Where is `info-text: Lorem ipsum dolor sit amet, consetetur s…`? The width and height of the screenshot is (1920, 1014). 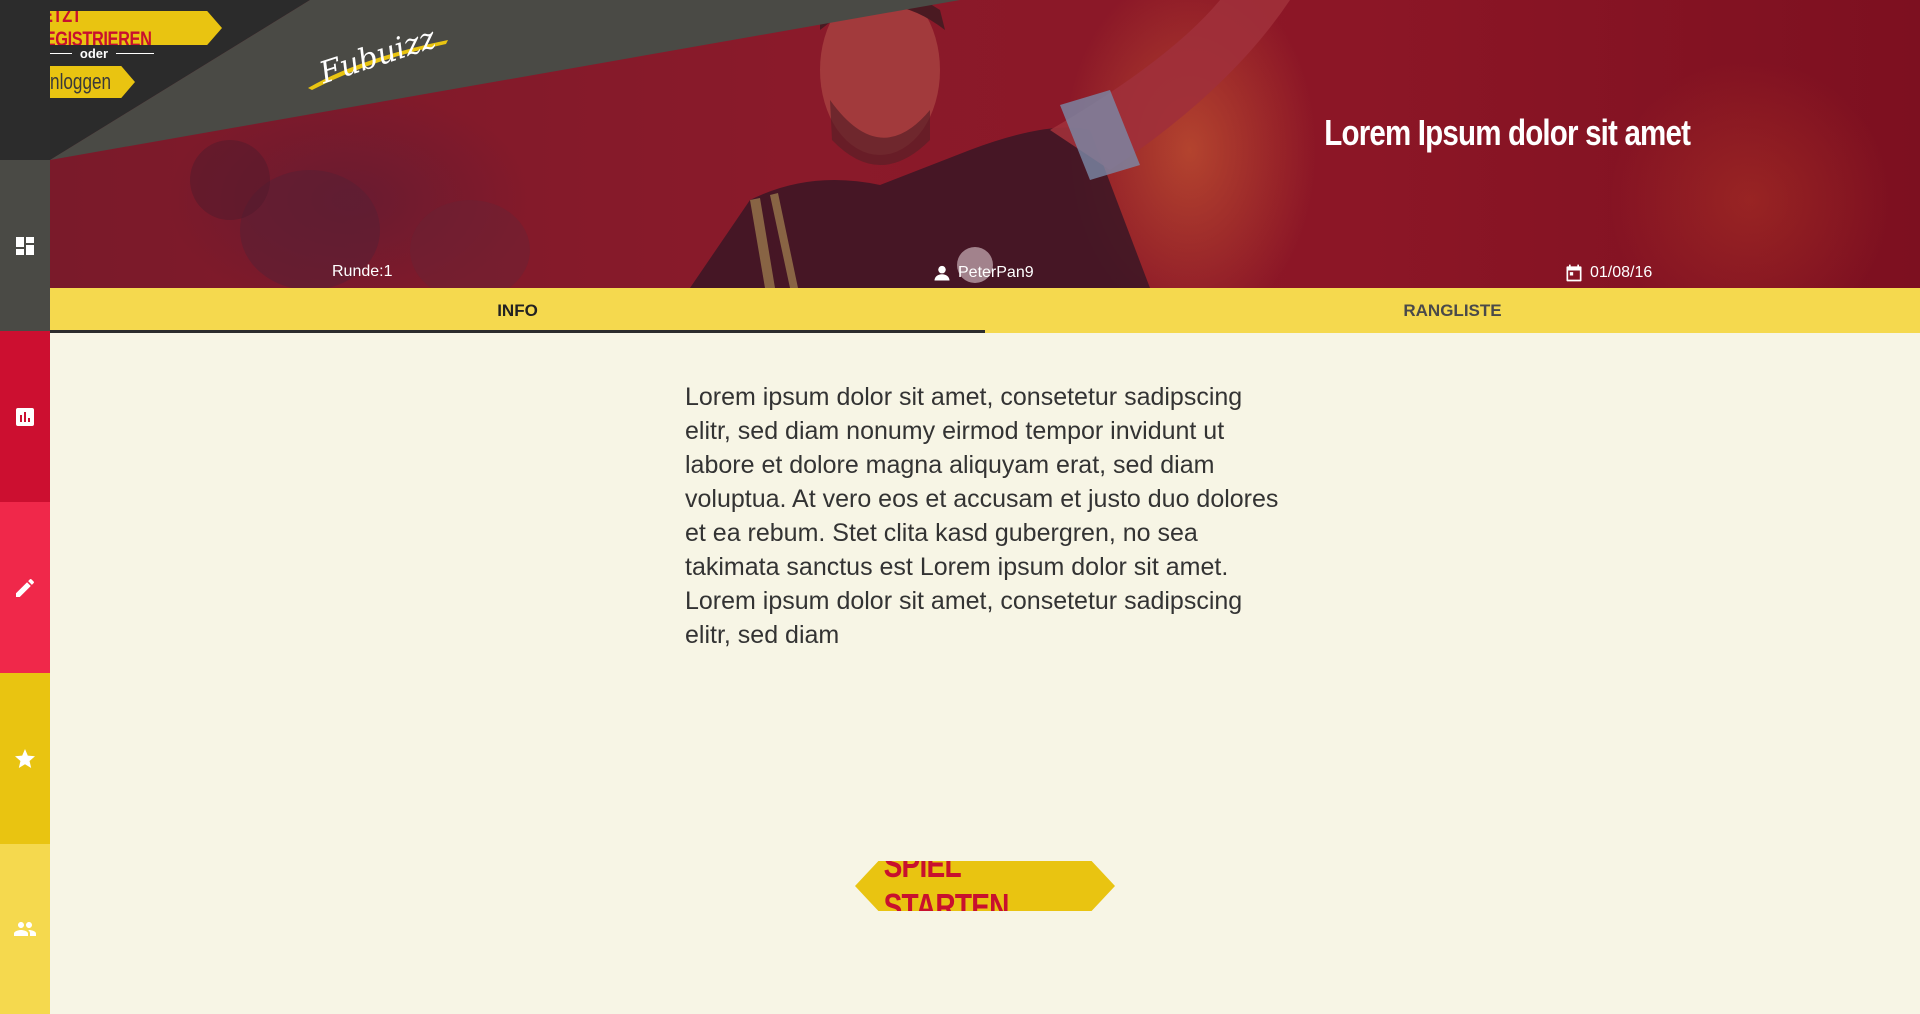
info-text: Lorem ipsum dolor sit amet, consetetur s… is located at coordinates (982, 516).